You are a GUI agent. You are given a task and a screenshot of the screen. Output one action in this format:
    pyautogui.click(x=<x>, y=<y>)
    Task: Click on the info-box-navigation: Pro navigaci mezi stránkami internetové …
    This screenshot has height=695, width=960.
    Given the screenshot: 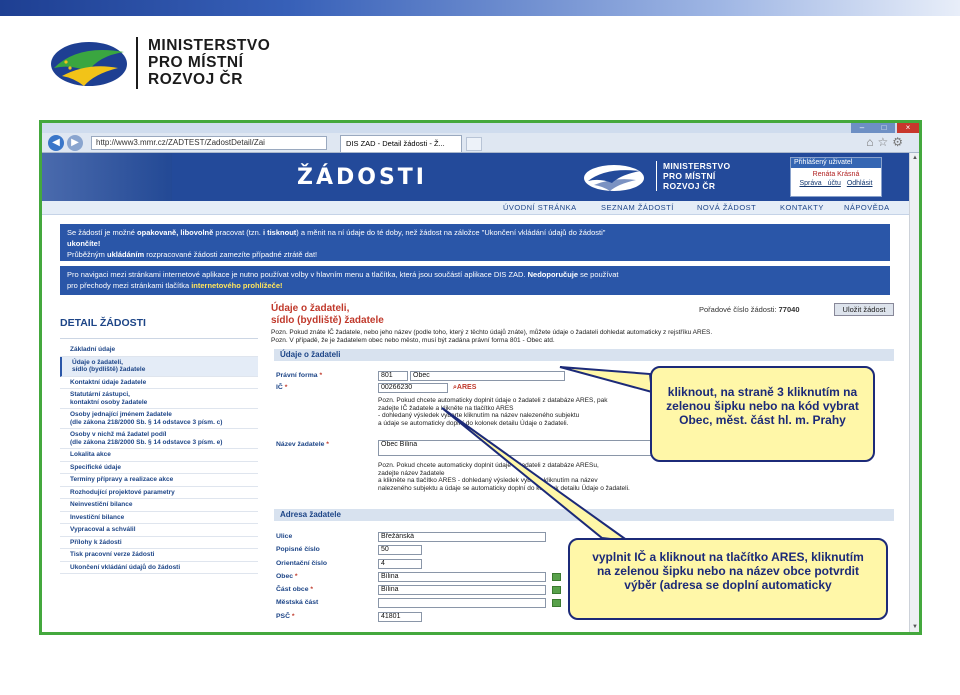 What is the action you would take?
    pyautogui.click(x=475, y=280)
    